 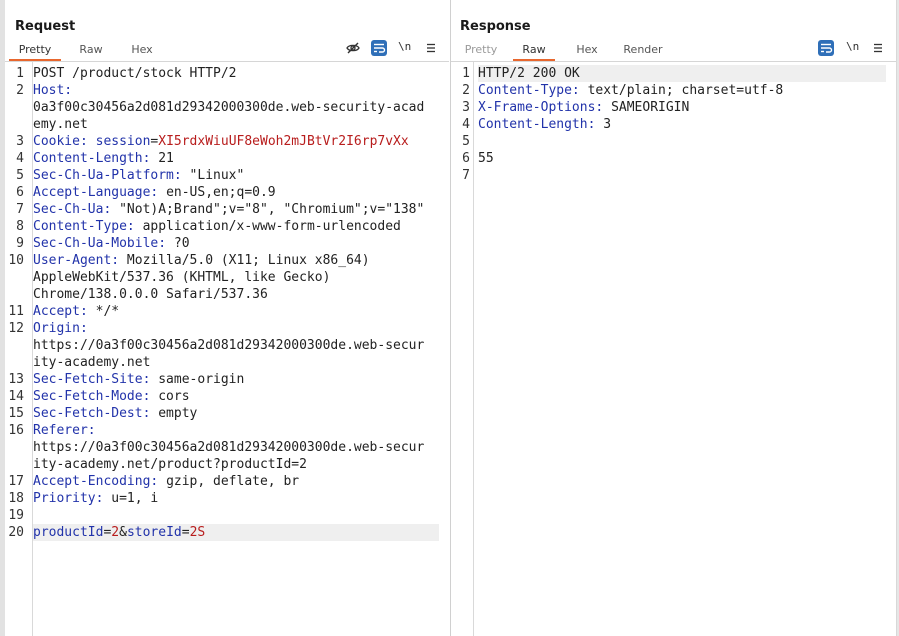 I want to click on tab-response-pretty: Pretty, so click(x=481, y=50).